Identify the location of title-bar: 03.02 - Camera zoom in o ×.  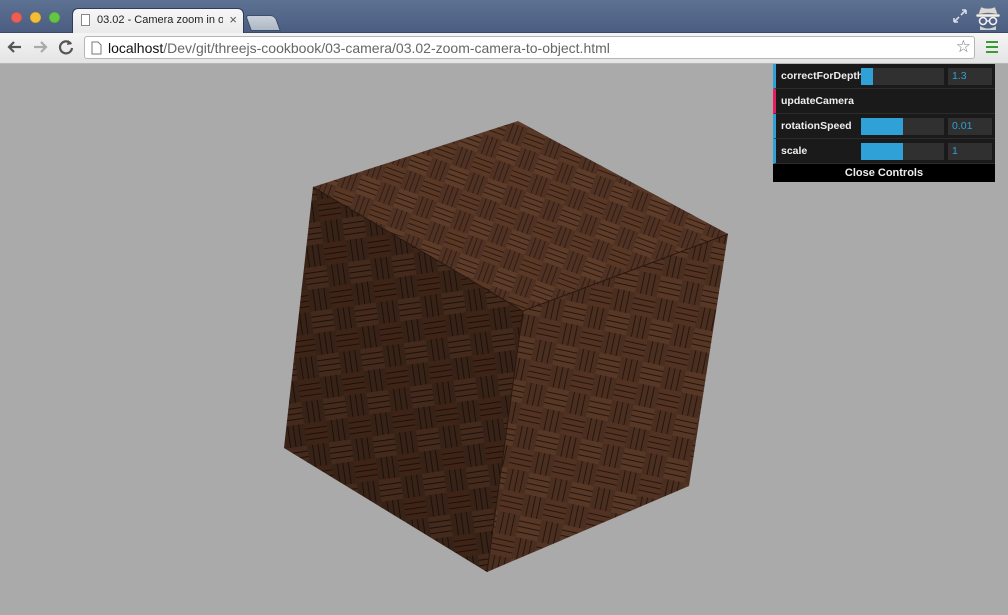
(504, 16).